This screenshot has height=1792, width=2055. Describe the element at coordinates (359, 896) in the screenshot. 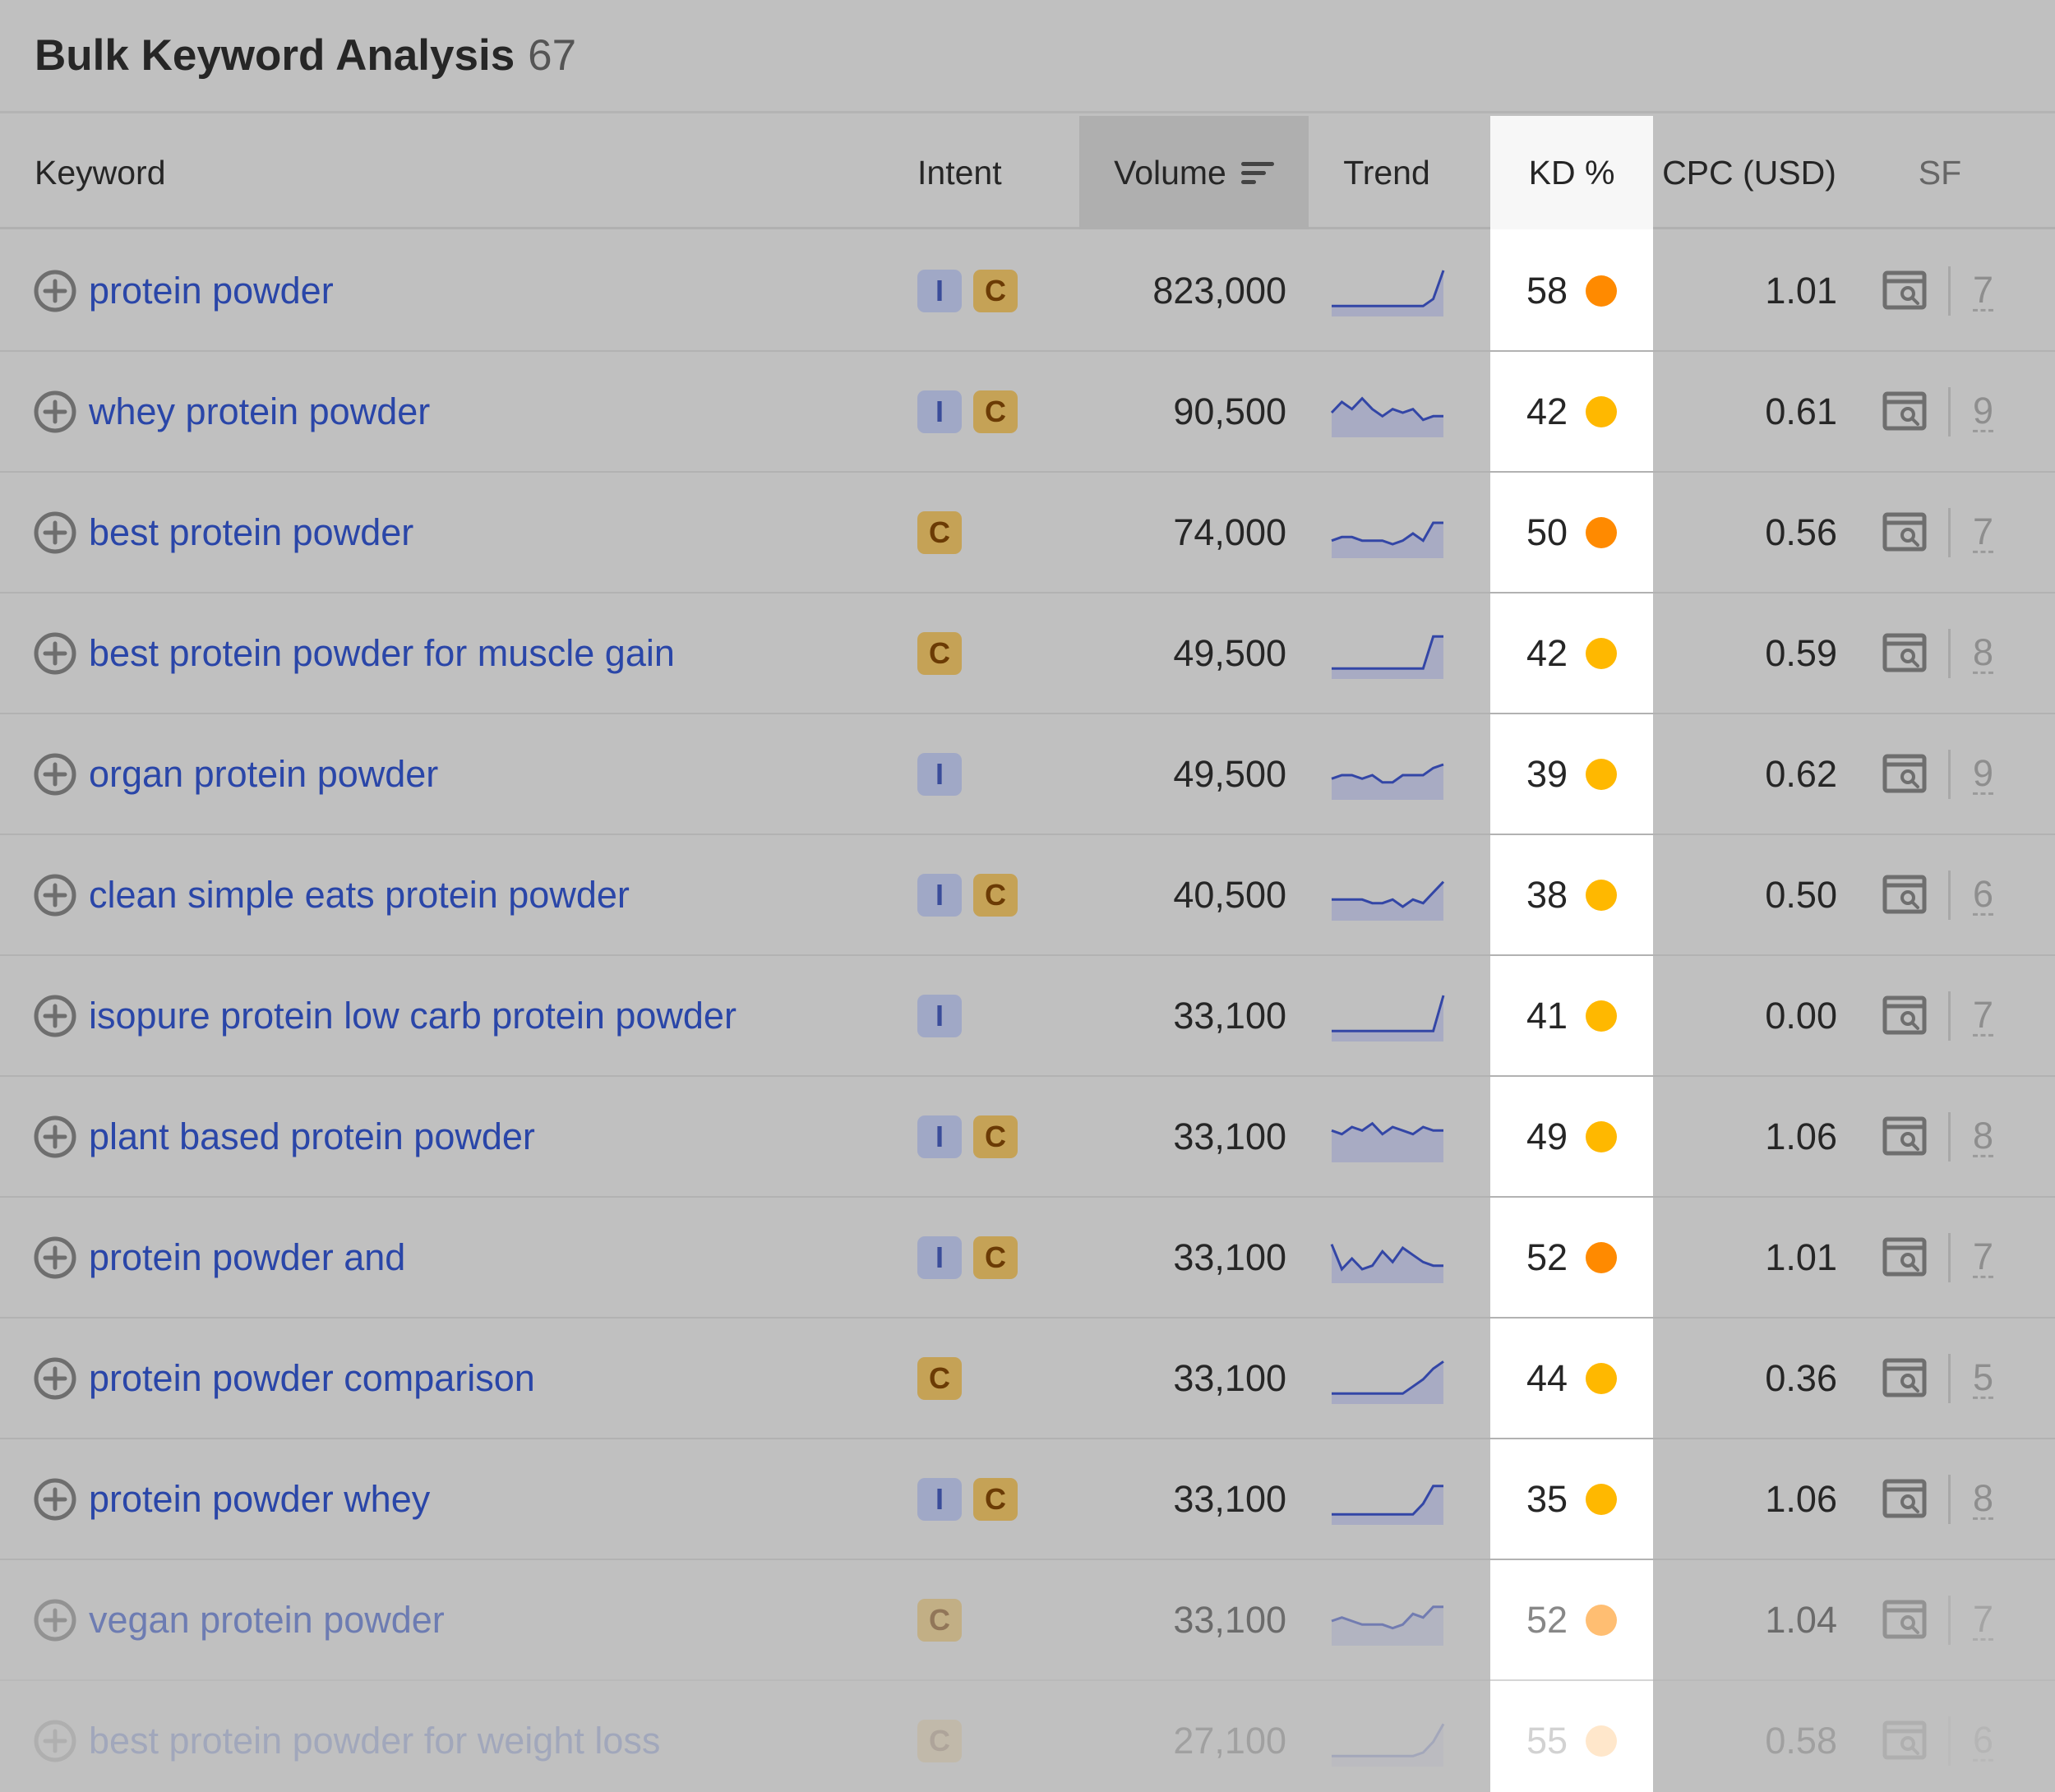

I see `keyword-link: clean simple eats protein powder` at that location.